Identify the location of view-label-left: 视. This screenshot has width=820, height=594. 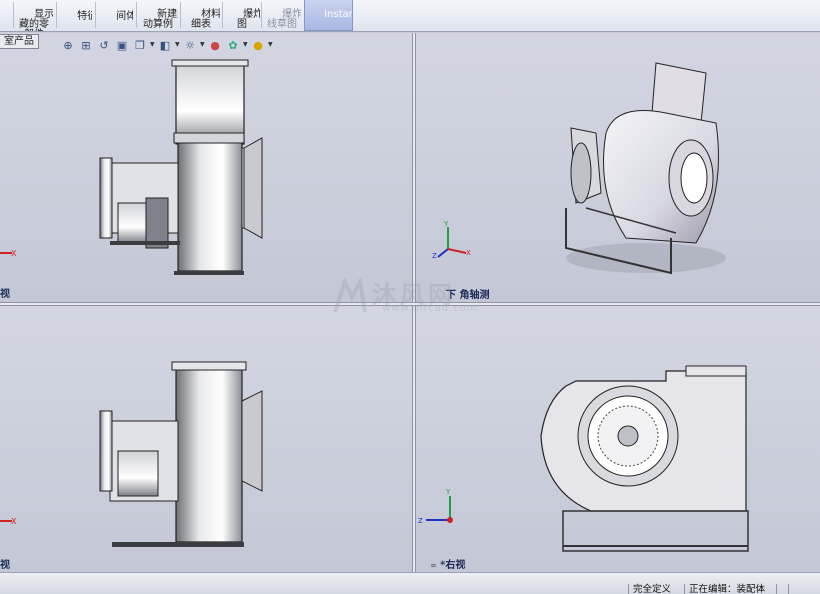
(5, 565).